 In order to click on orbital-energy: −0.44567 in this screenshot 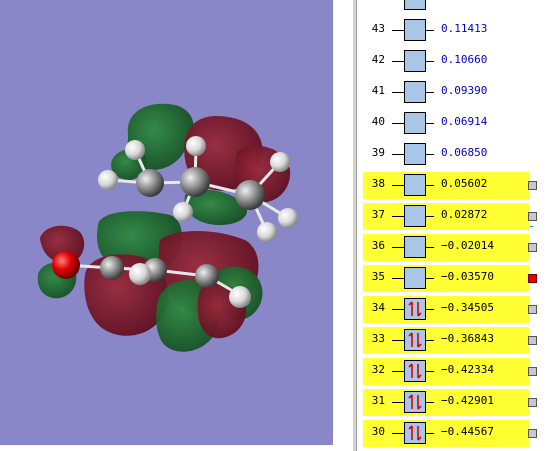, I will do `click(467, 431)`.